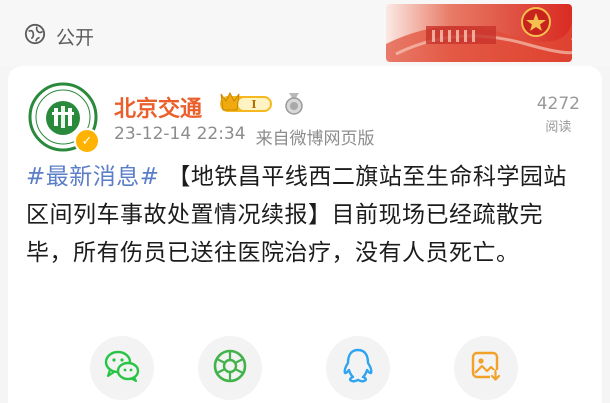 The image size is (610, 403). What do you see at coordinates (180, 134) in the screenshot?
I see `post-timestamp: 23-12-14 22:34` at bounding box center [180, 134].